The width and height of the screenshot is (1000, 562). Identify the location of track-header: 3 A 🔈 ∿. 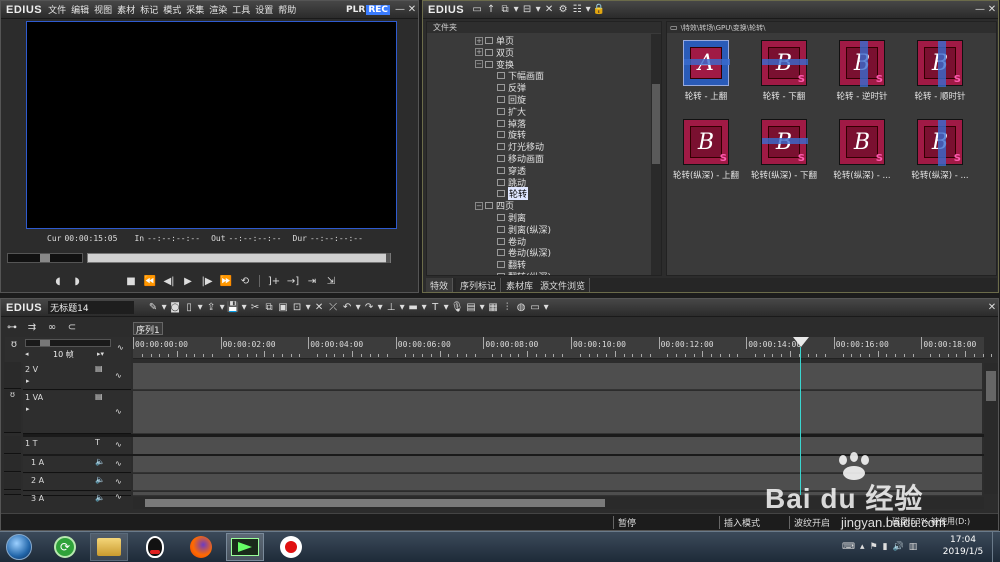
(77, 497).